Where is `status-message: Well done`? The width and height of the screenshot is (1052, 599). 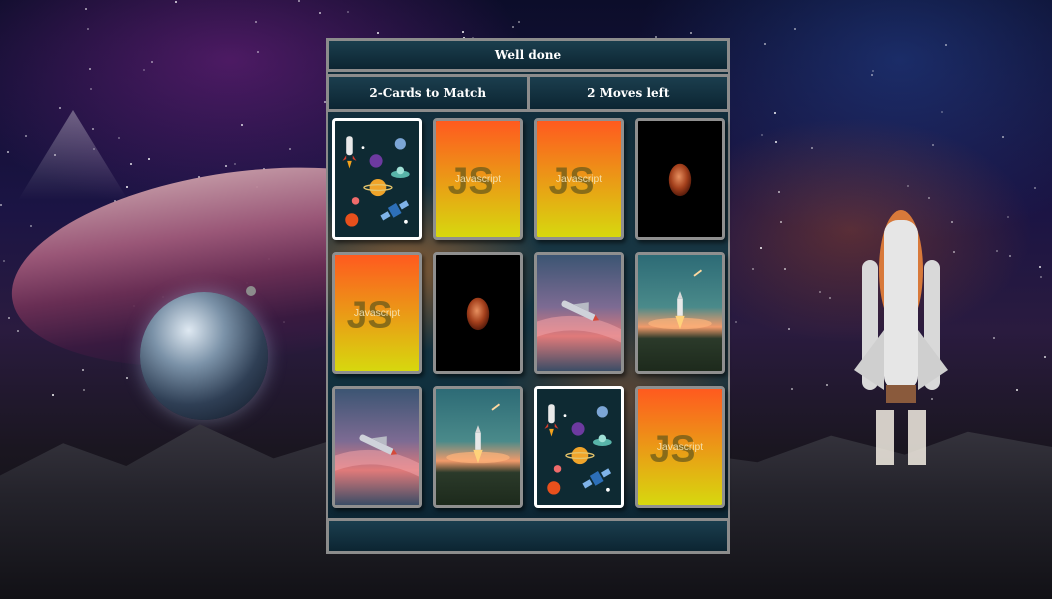
status-message: Well done is located at coordinates (528, 55).